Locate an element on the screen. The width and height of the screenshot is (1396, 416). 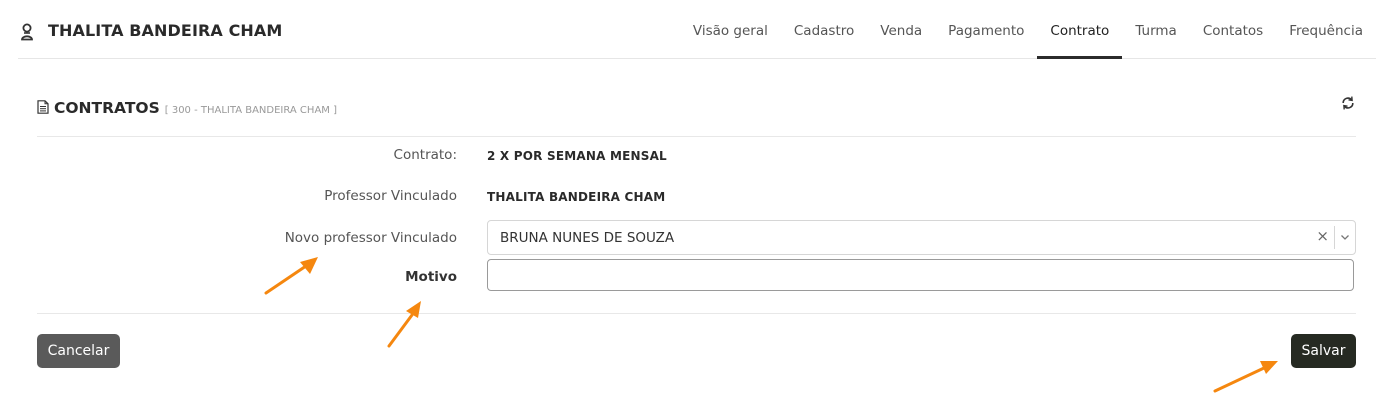
save-button: Salvar is located at coordinates (1323, 351).